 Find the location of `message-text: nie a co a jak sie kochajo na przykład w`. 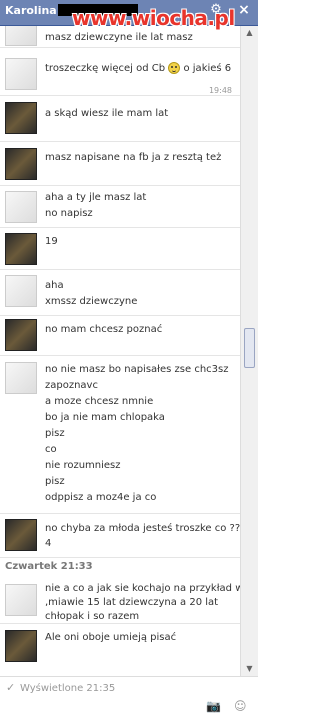

message-text: nie a co a jak sie kochajo na przykład w is located at coordinates (142, 588).